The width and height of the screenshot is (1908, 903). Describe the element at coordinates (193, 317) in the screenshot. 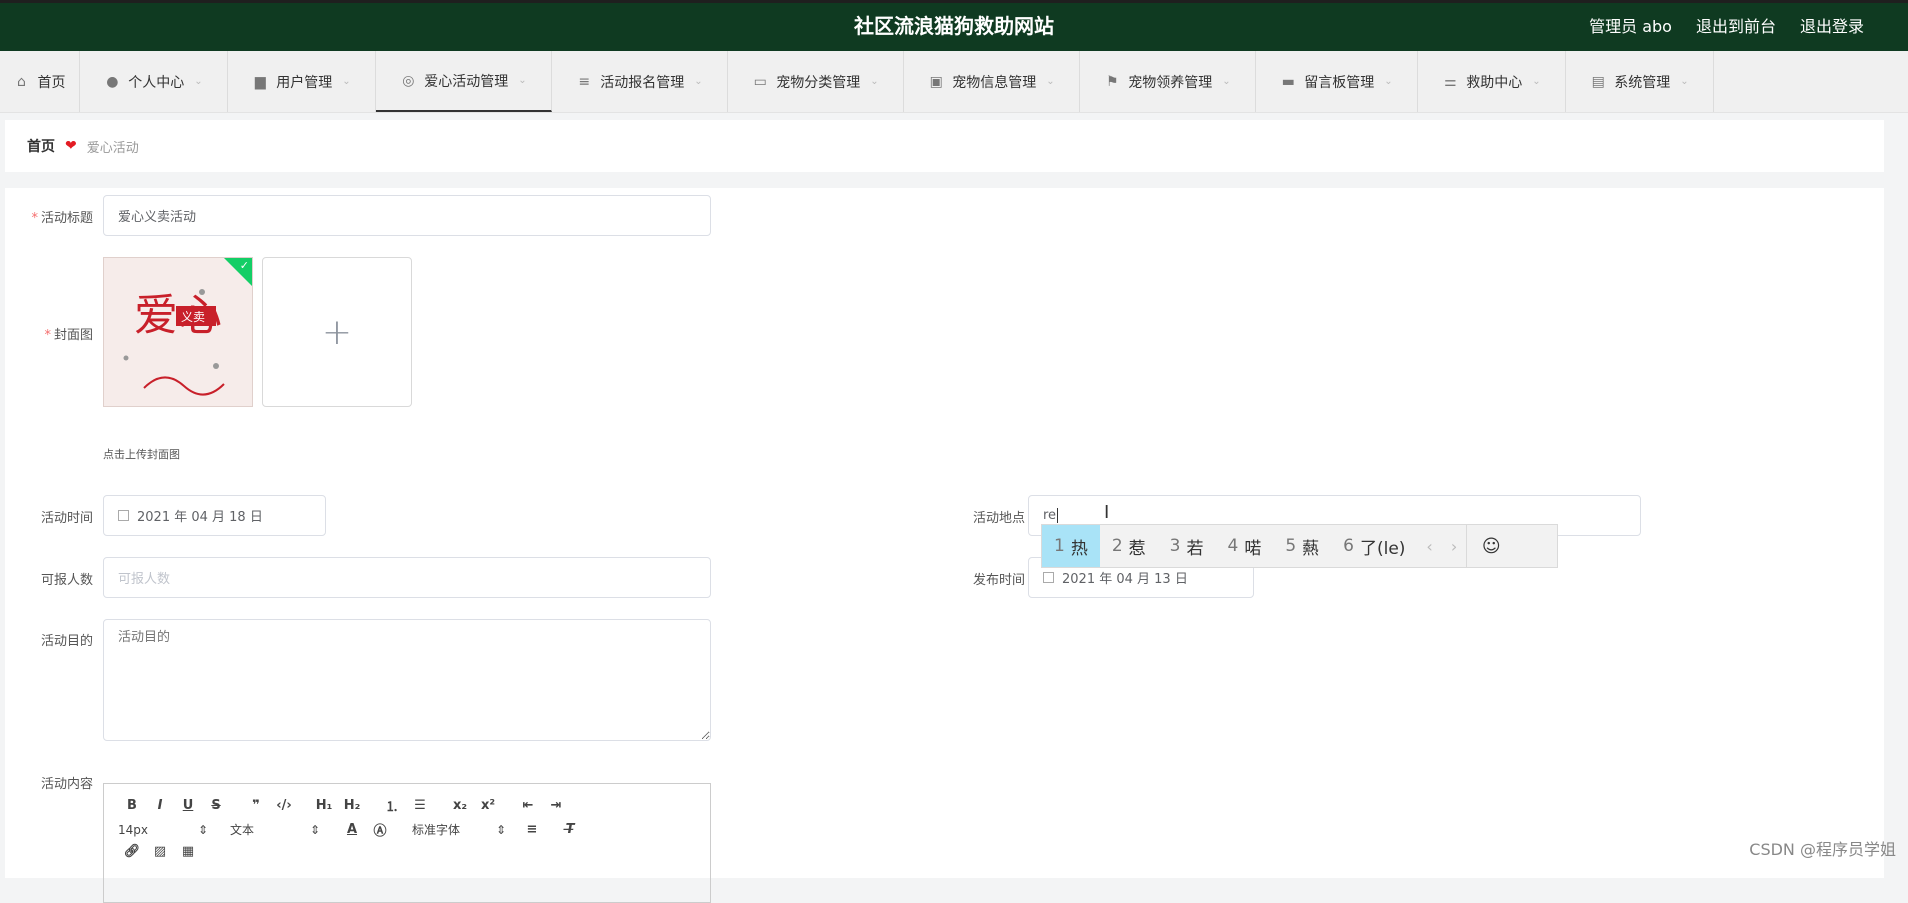

I see `cover-text-tag: 义卖` at that location.